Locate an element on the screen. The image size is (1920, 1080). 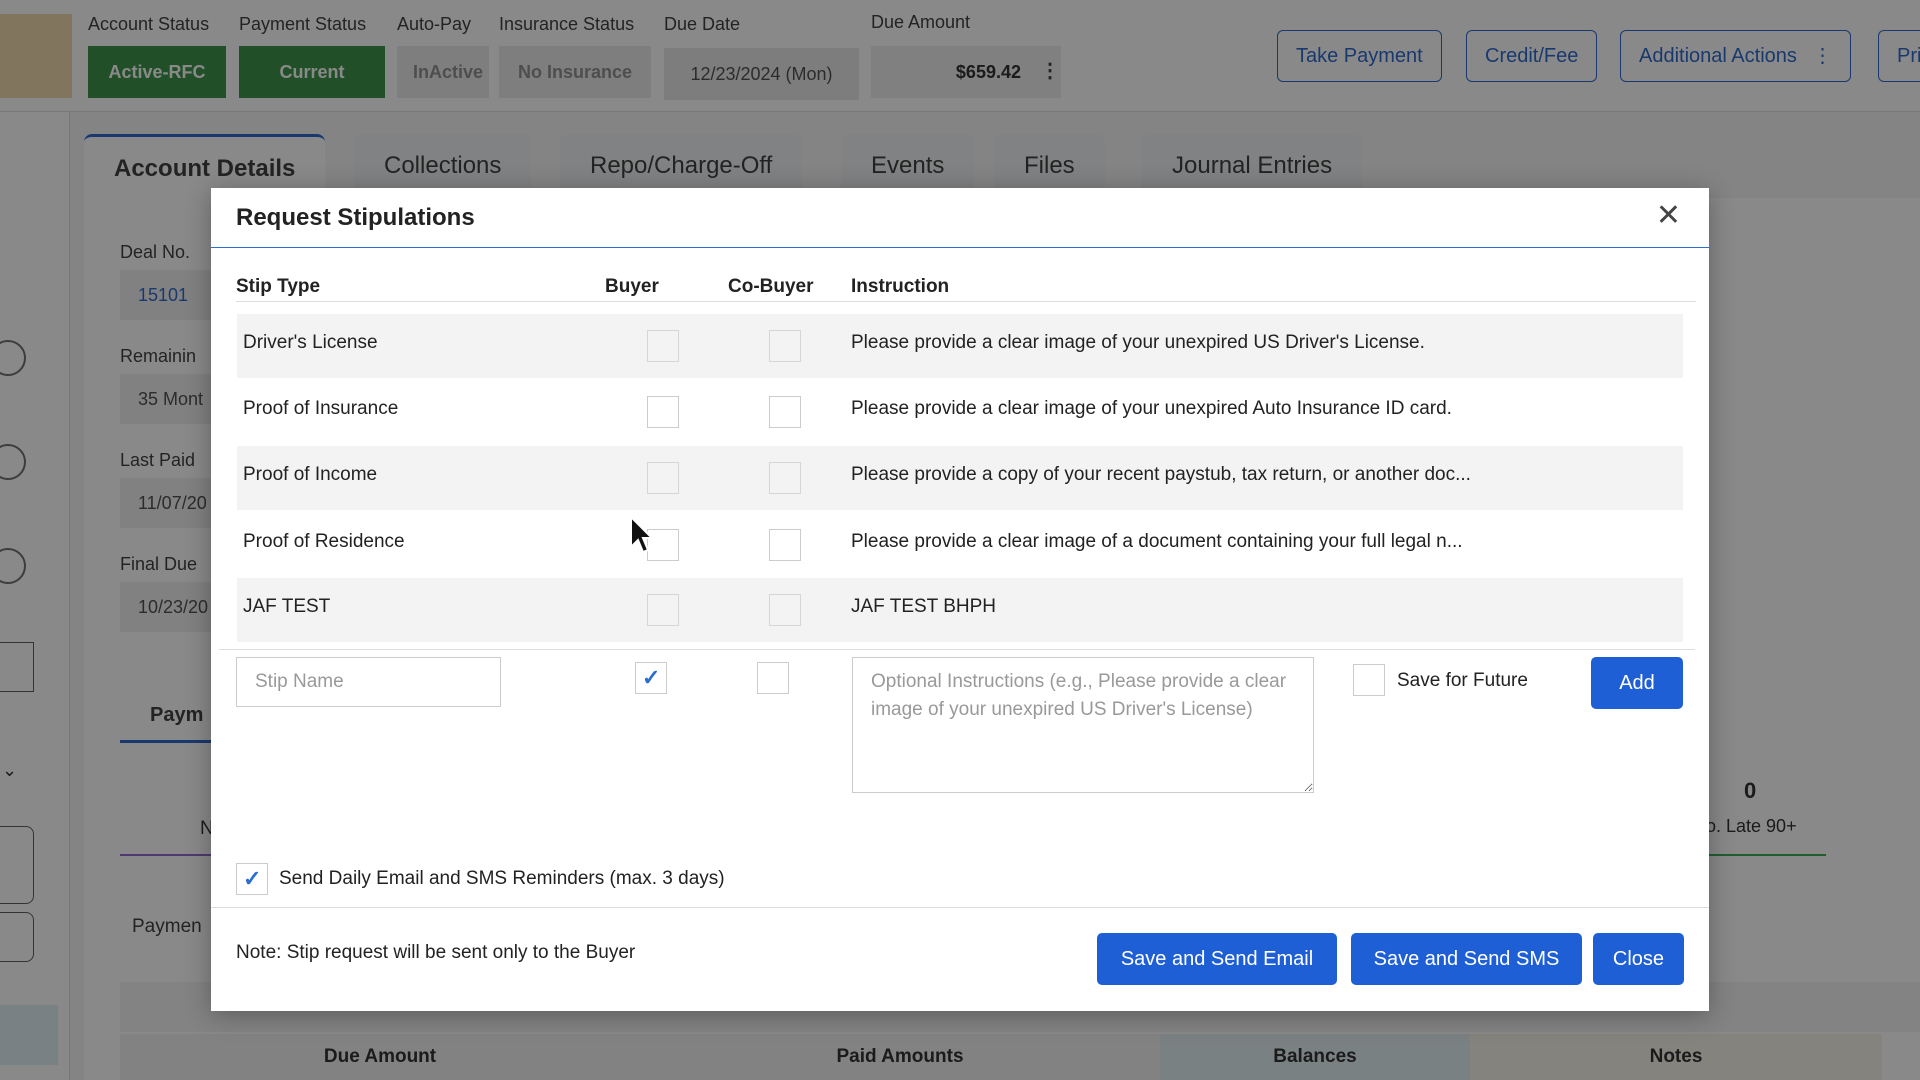
modal-title: Request Stipulations is located at coordinates (355, 217).